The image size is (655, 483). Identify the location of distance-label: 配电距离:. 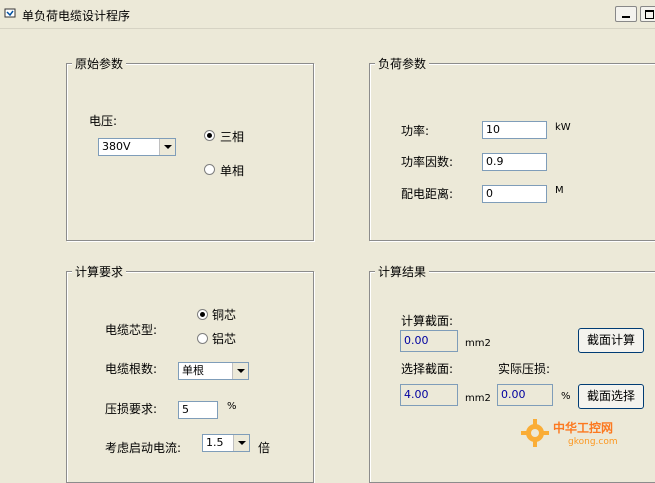
(427, 194).